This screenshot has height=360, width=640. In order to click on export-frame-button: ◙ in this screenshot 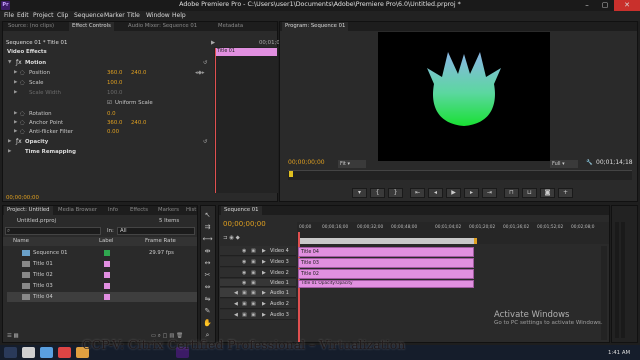, I will do `click(547, 193)`.